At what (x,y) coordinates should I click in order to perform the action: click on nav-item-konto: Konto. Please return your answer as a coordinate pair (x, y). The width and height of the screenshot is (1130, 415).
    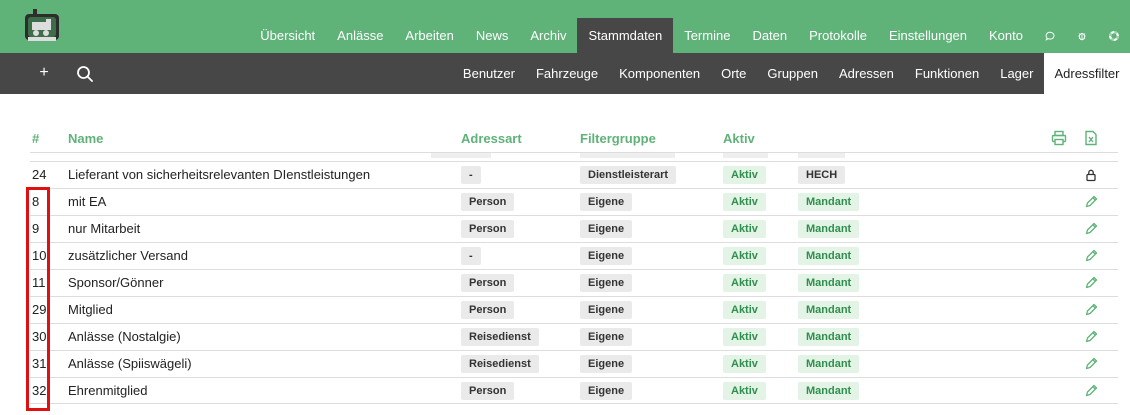
    Looking at the image, I should click on (1006, 35).